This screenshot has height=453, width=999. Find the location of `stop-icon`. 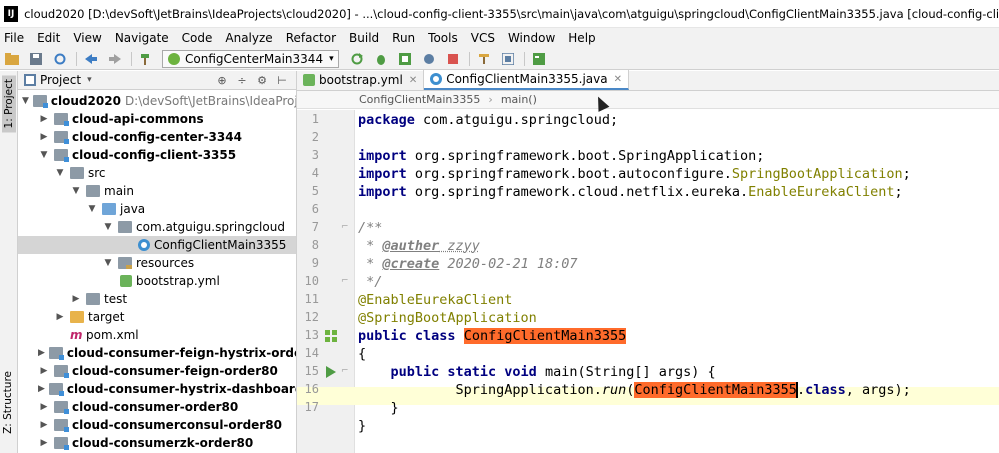

stop-icon is located at coordinates (453, 59).